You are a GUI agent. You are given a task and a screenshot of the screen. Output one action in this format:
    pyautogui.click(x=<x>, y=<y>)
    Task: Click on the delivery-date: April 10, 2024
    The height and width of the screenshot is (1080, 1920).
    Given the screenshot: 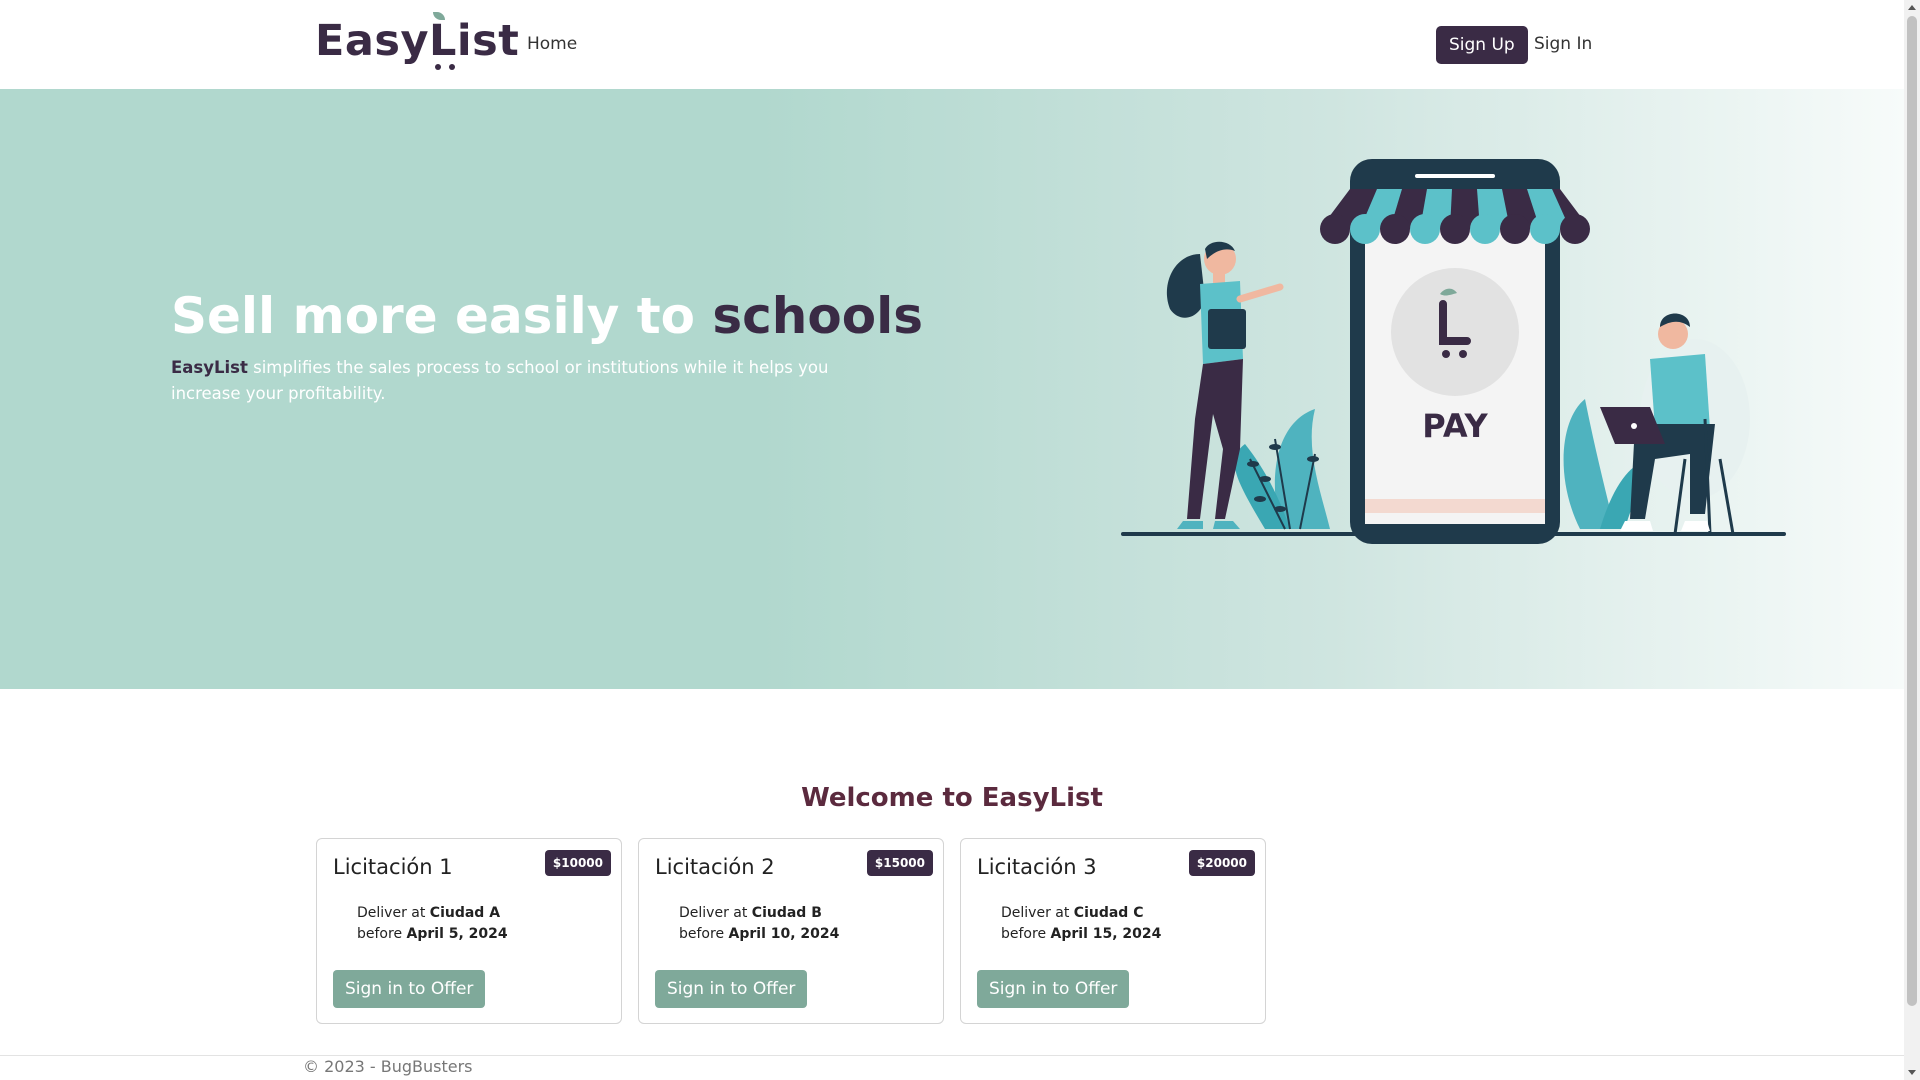 What is the action you would take?
    pyautogui.click(x=784, y=934)
    